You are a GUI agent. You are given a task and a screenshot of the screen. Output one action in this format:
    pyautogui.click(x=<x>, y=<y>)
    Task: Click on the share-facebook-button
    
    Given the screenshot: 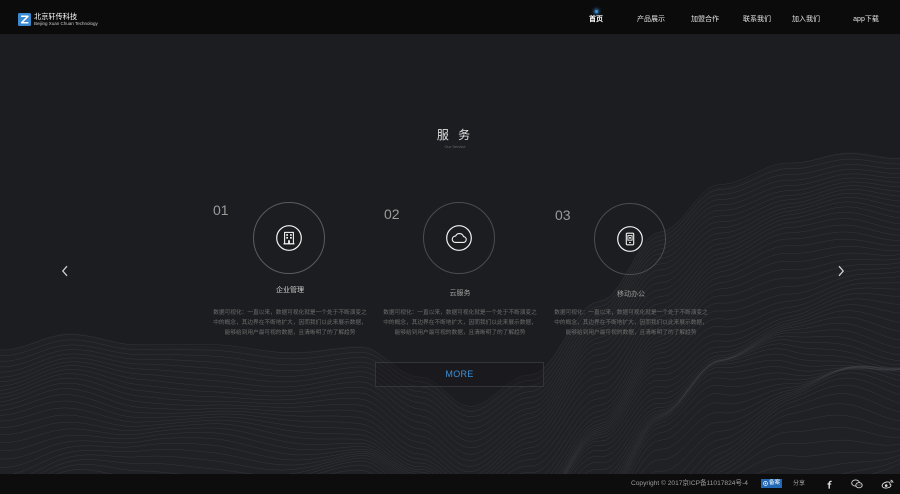 What is the action you would take?
    pyautogui.click(x=828, y=484)
    